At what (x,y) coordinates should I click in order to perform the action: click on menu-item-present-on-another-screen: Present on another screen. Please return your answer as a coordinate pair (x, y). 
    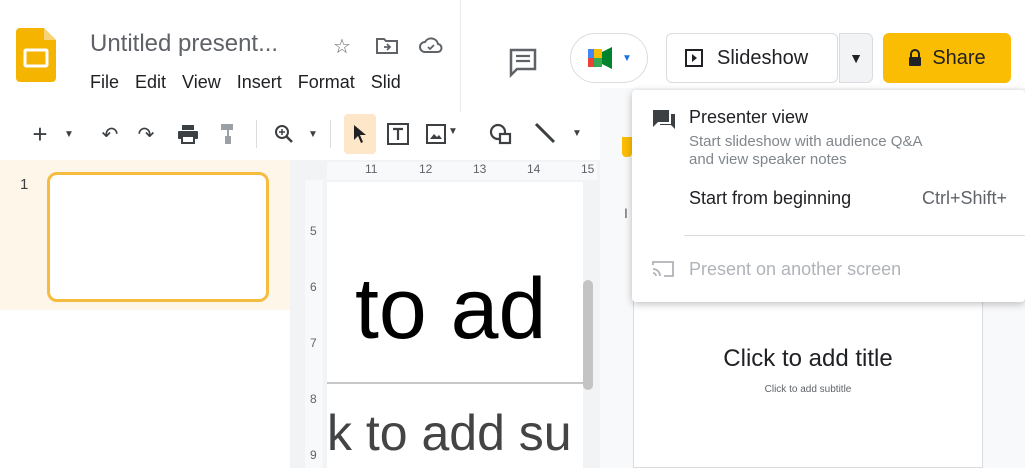
    Looking at the image, I should click on (795, 269).